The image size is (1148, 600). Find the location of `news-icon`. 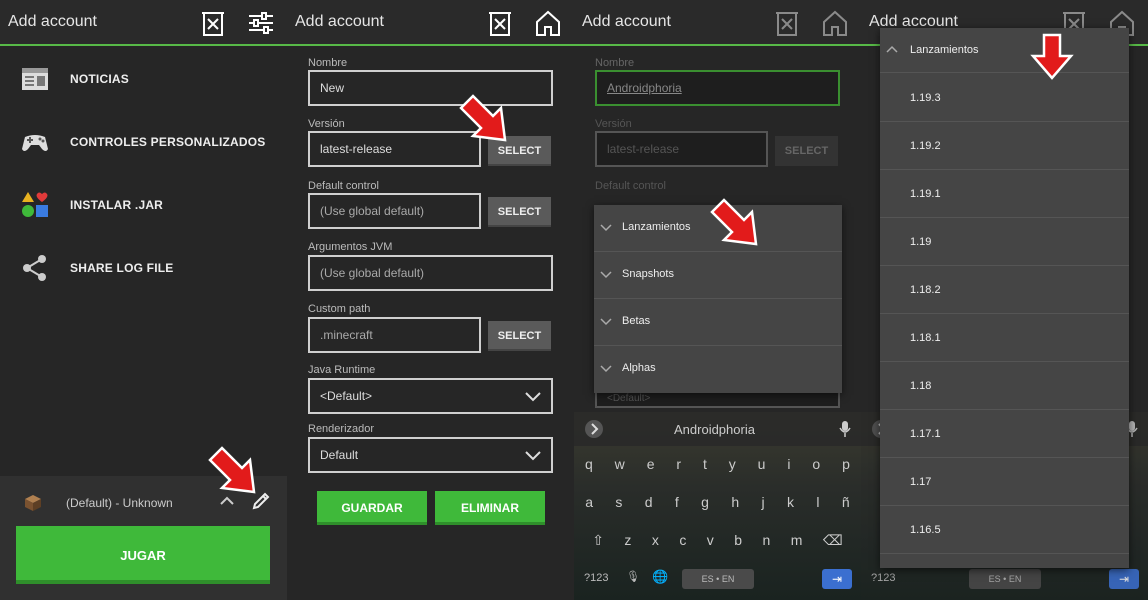

news-icon is located at coordinates (35, 79).